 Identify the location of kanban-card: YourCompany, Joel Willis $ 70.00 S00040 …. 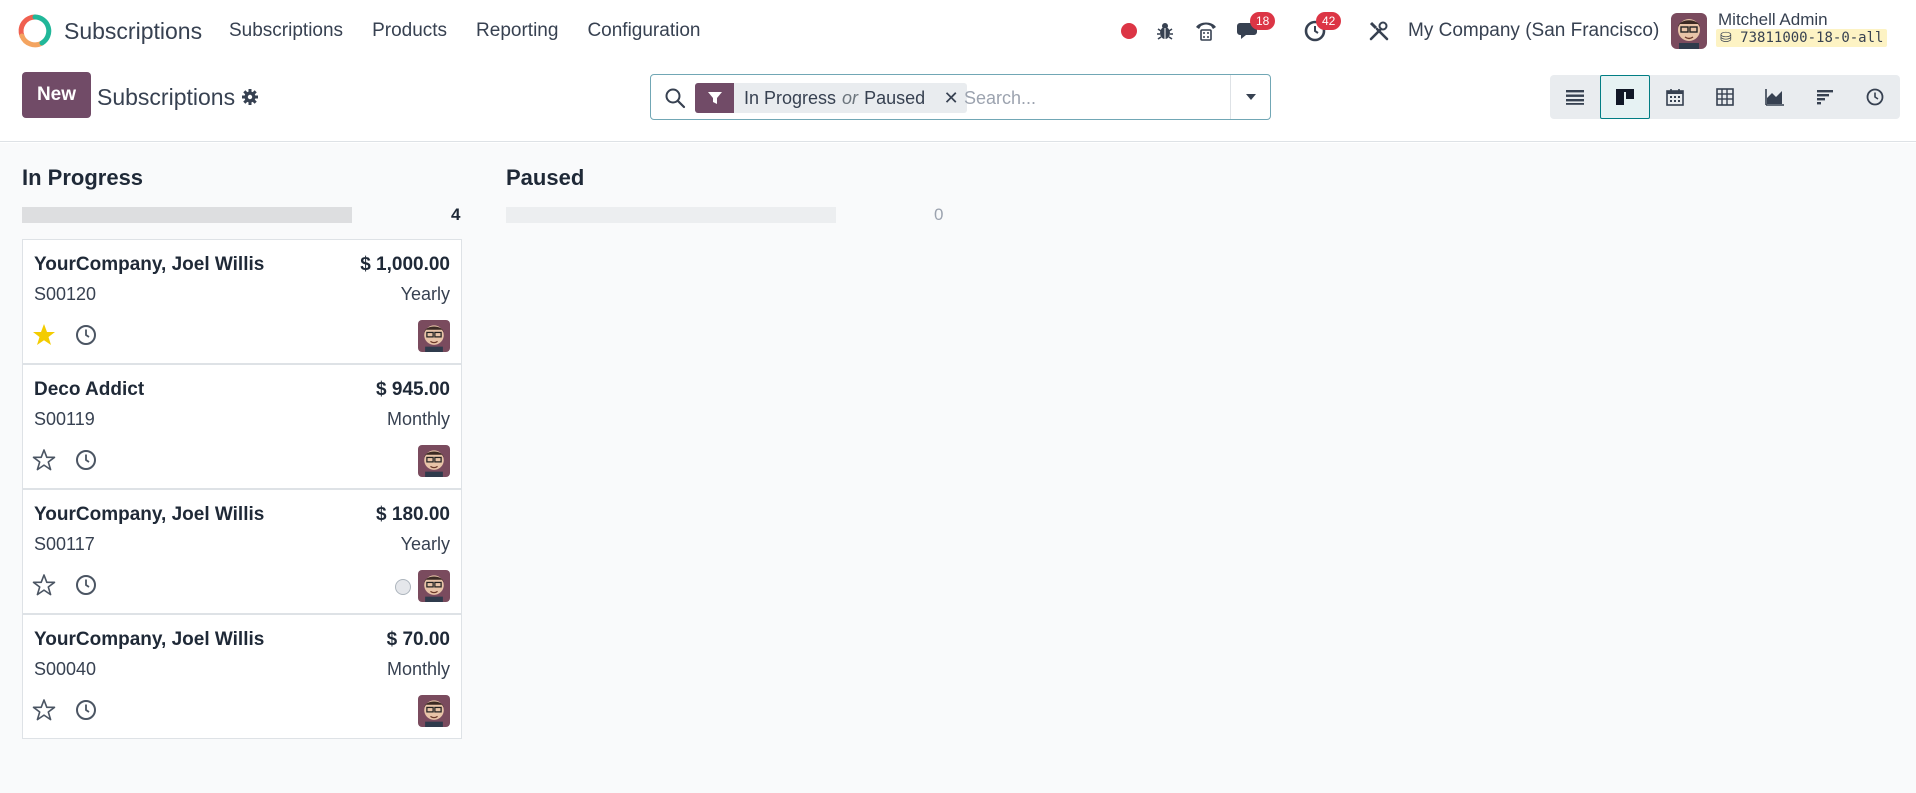
(242, 676).